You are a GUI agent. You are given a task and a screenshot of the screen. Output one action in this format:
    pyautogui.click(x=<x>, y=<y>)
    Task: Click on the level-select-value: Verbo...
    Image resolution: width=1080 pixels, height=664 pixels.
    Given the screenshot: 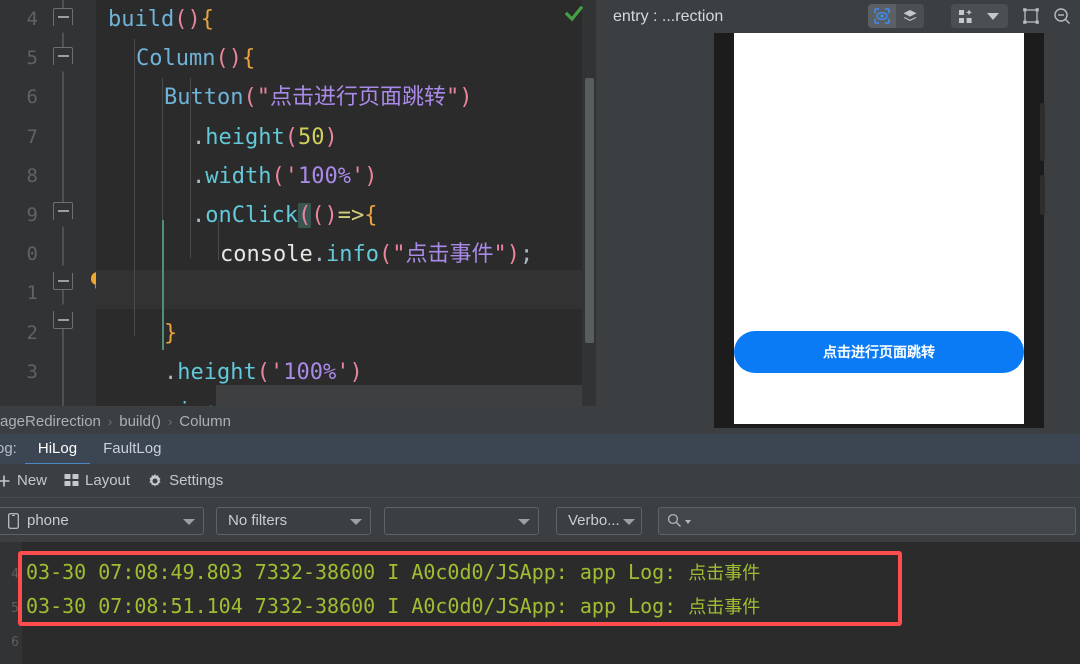 What is the action you would take?
    pyautogui.click(x=594, y=520)
    